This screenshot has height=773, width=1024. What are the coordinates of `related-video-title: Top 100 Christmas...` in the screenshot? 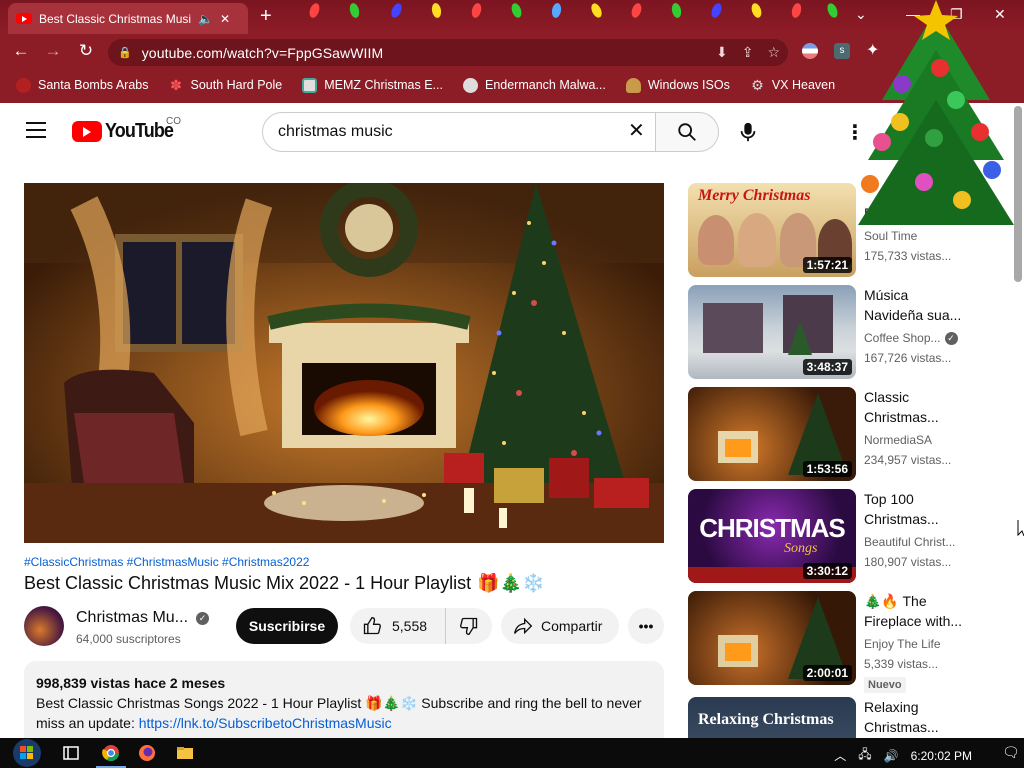 It's located at (914, 509).